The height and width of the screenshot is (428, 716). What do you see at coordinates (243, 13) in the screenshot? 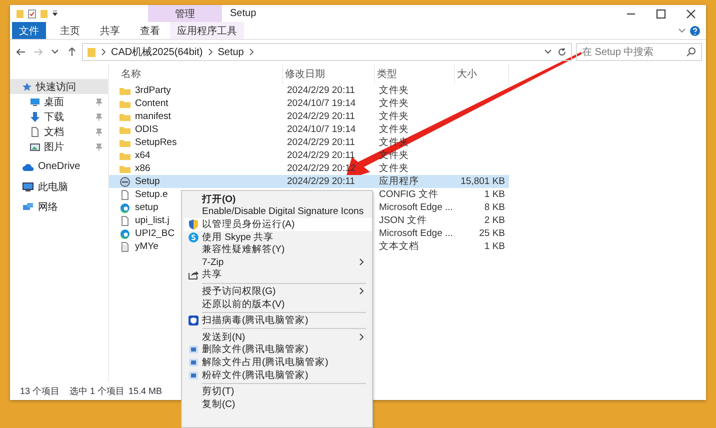
I see `window-title: Setup` at bounding box center [243, 13].